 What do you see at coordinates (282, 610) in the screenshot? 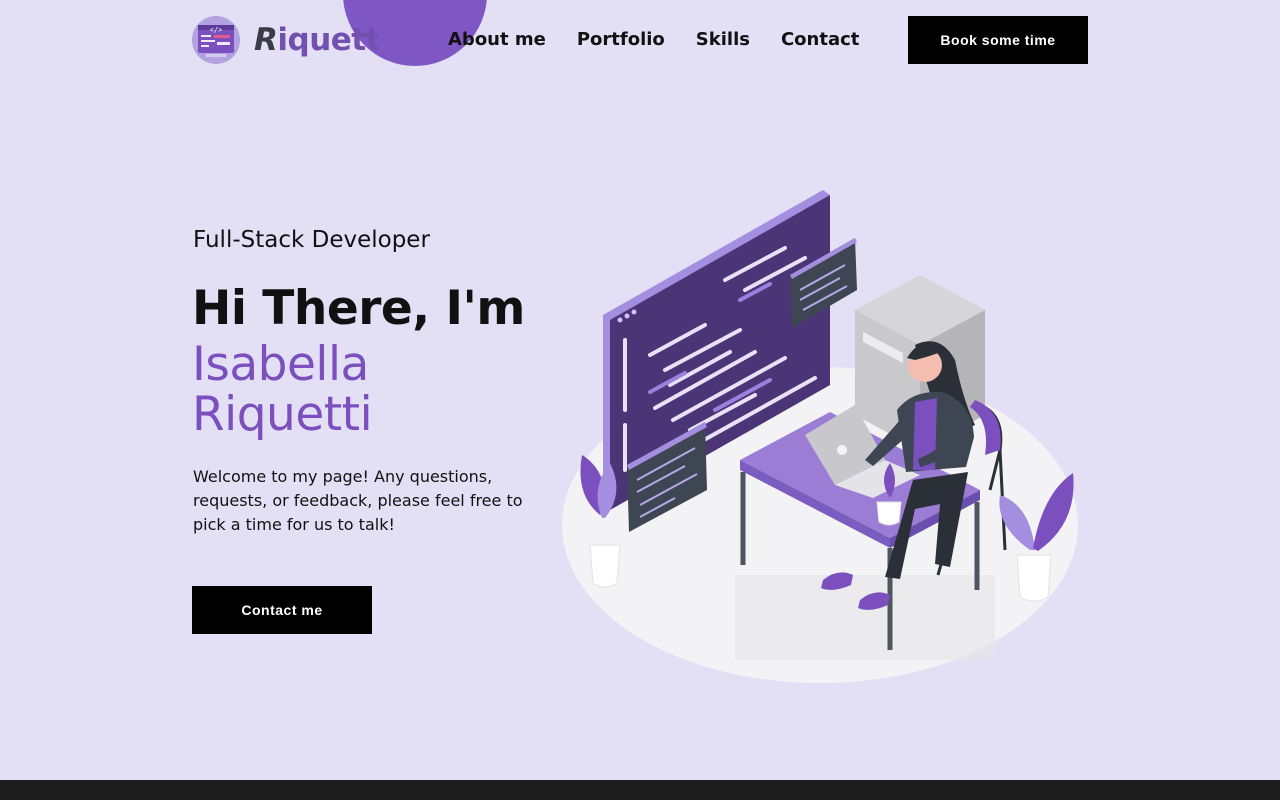
I see `contact-me-button: Contact me` at bounding box center [282, 610].